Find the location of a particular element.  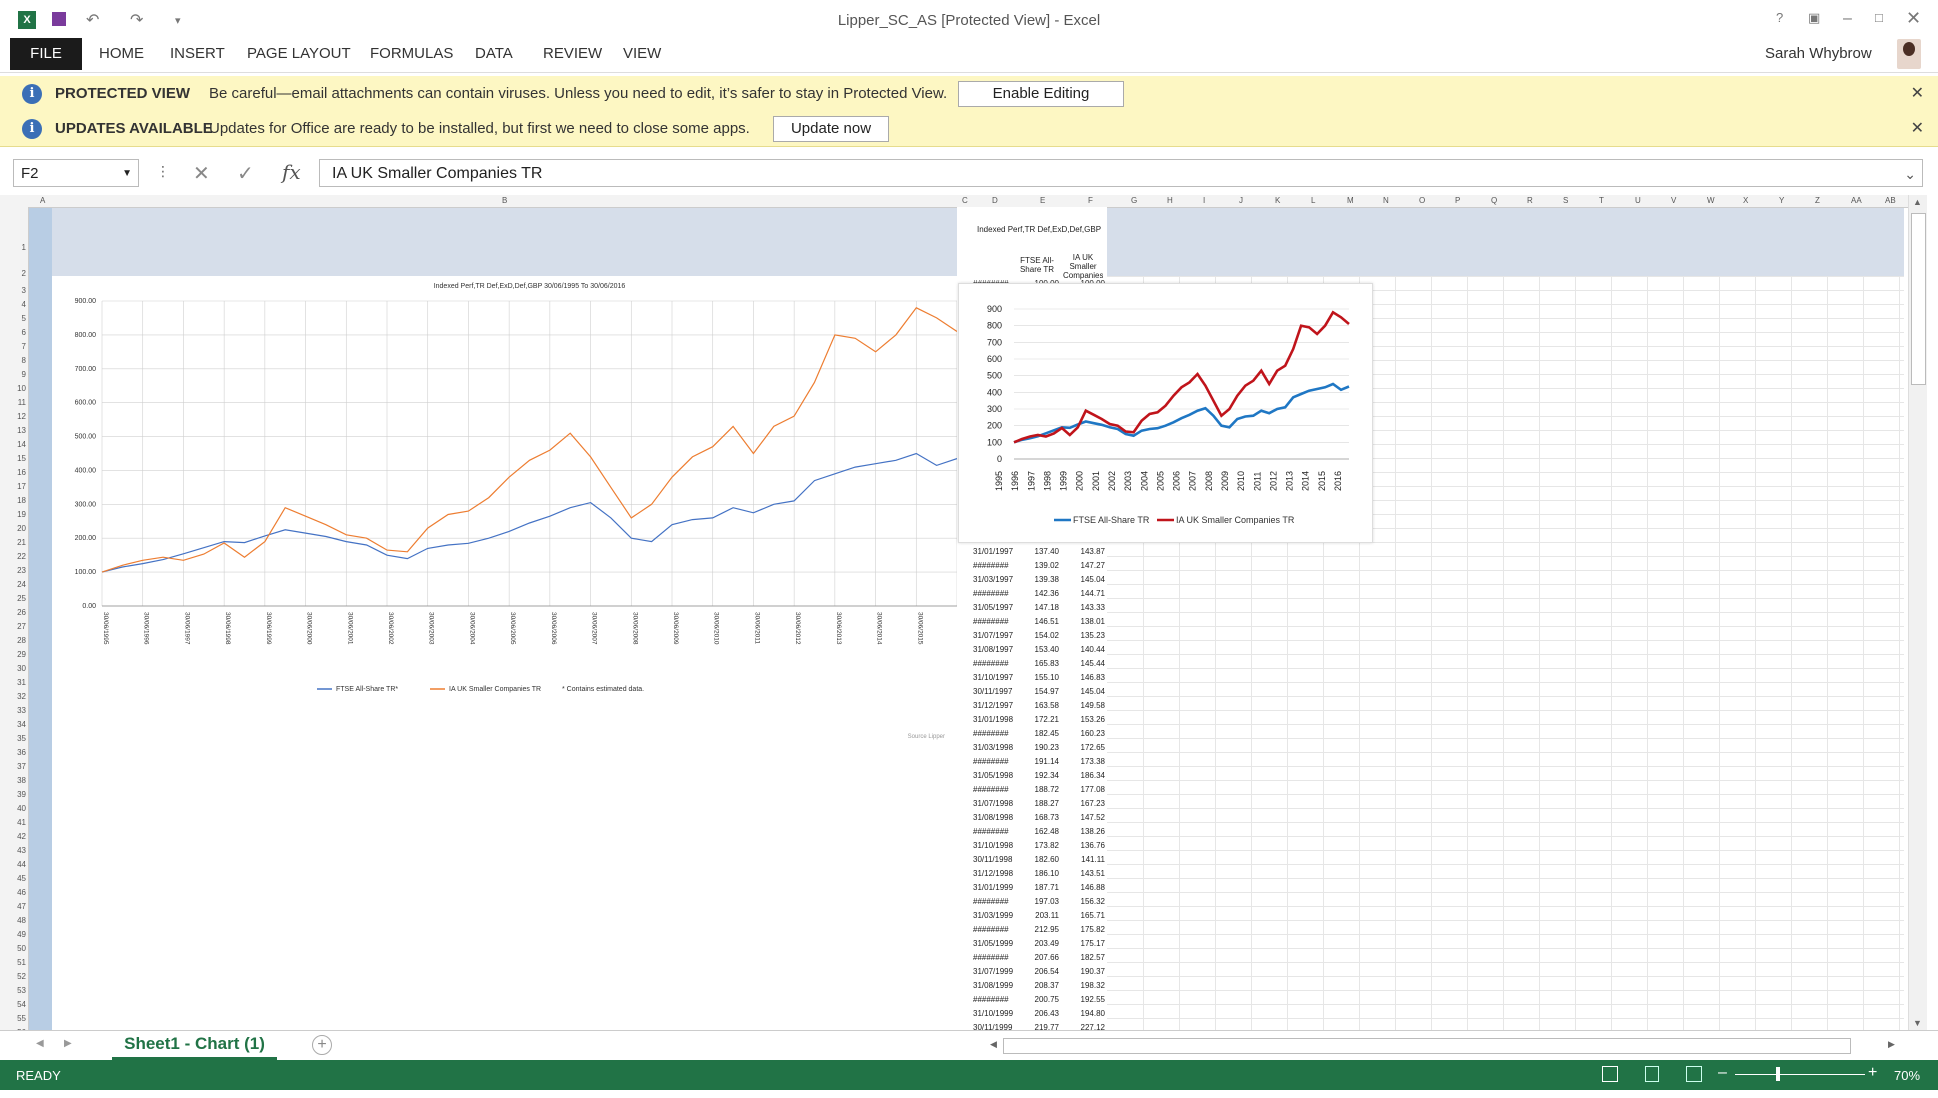

column-header: S is located at coordinates (1565, 200).